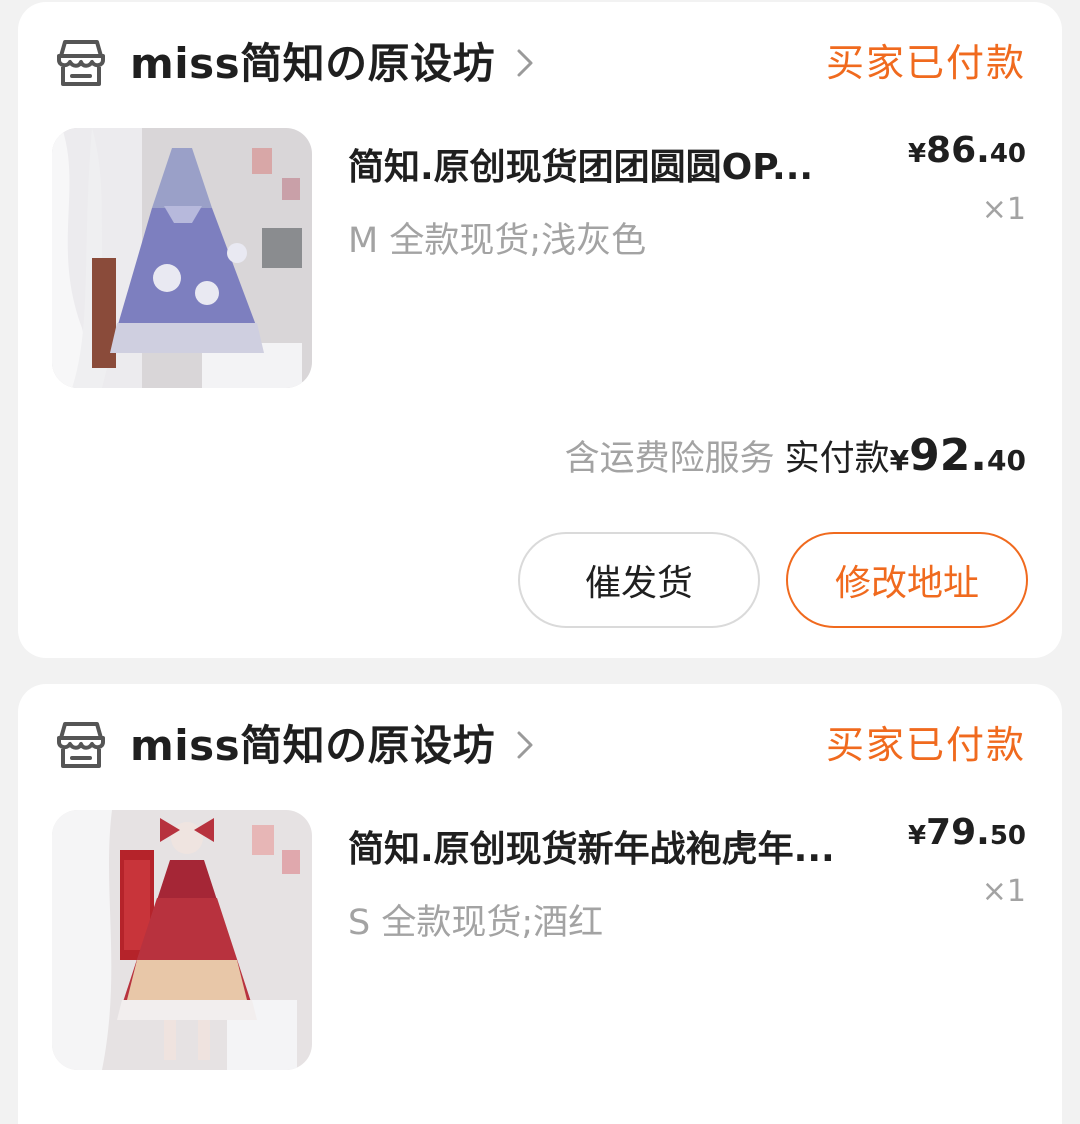 The width and height of the screenshot is (1080, 1124). What do you see at coordinates (907, 580) in the screenshot?
I see `change-address-button: 修改地址` at bounding box center [907, 580].